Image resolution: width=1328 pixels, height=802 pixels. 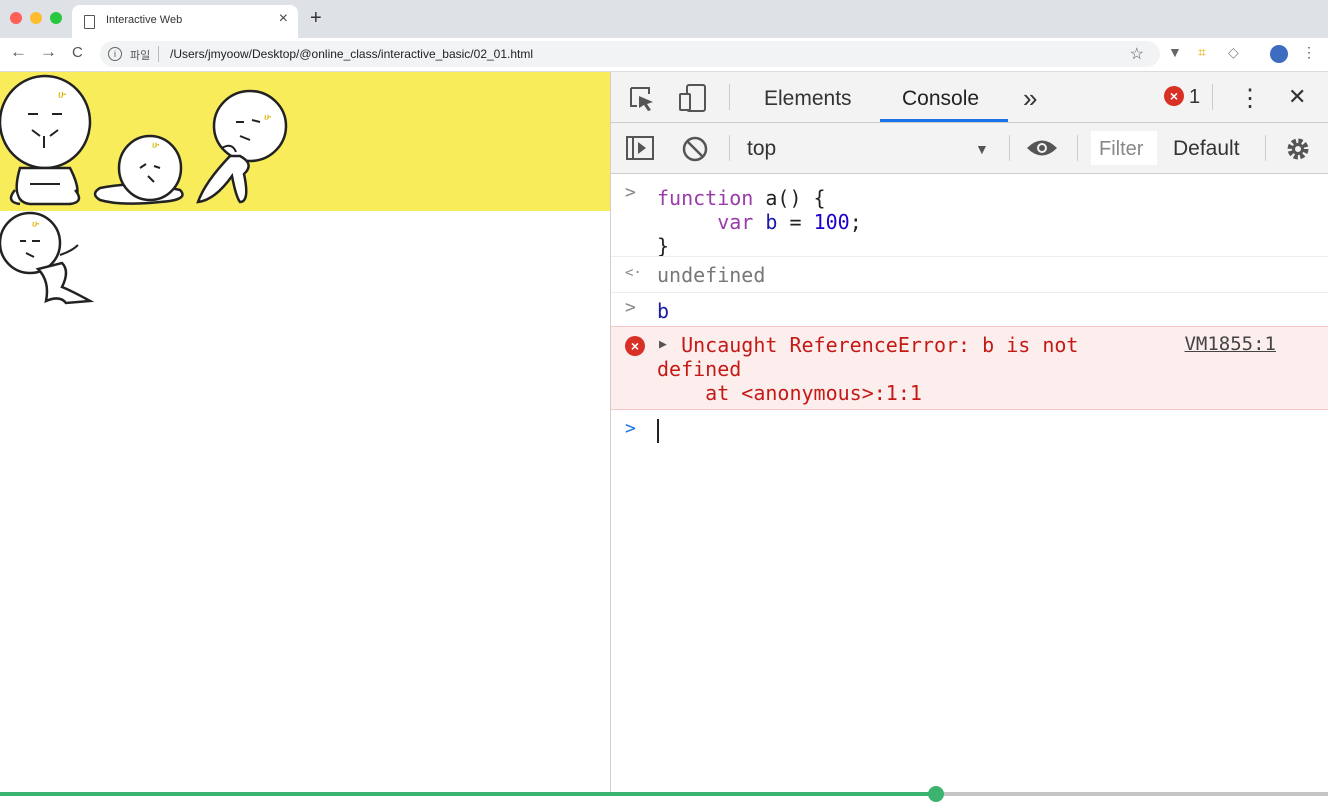 What do you see at coordinates (305, 141) in the screenshot?
I see `yellow-banner: ሁ ሁ ሁ` at bounding box center [305, 141].